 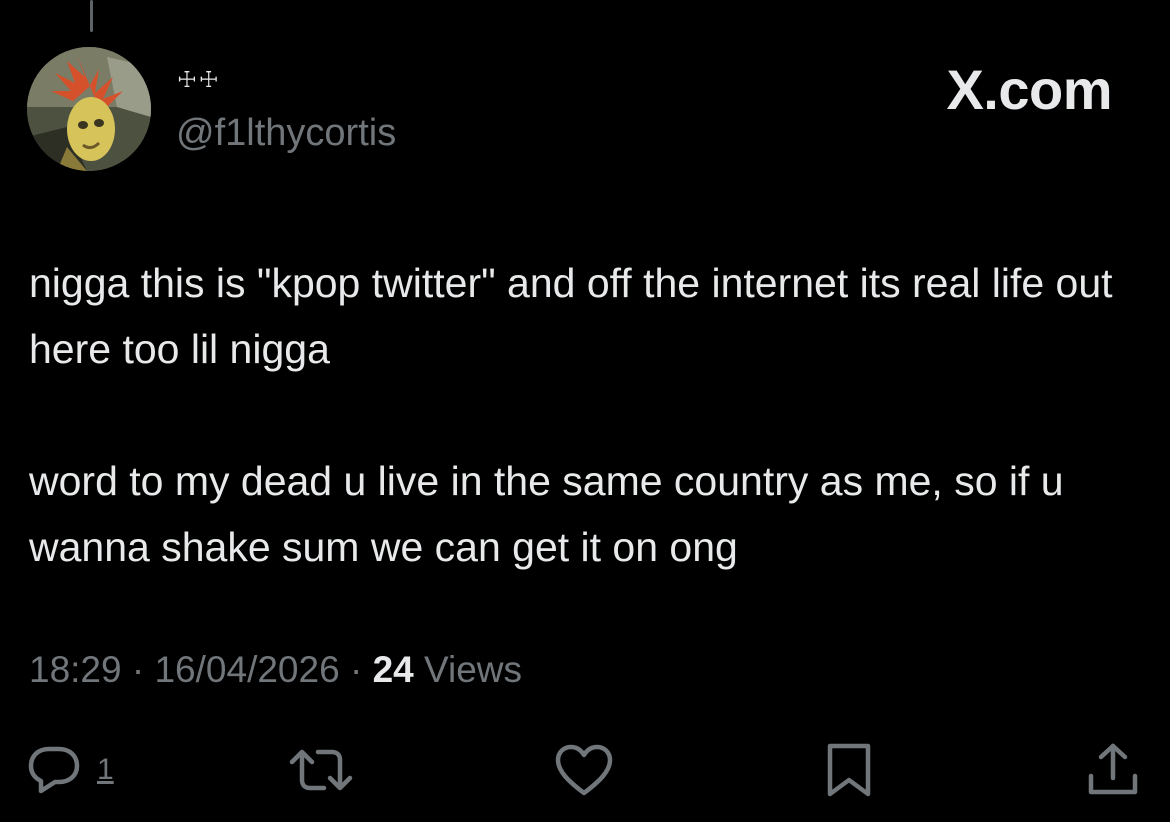 I want to click on bookmark-icon, so click(x=849, y=770).